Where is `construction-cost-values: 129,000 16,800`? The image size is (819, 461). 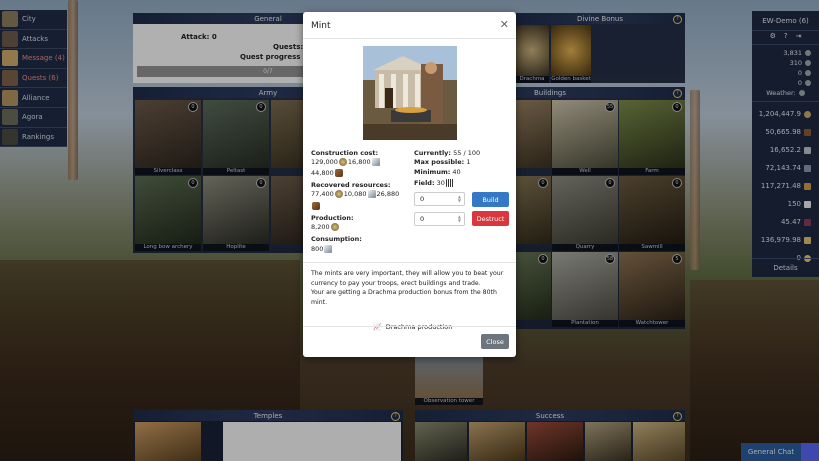
construction-cost-values: 129,000 16,800 is located at coordinates (346, 162).